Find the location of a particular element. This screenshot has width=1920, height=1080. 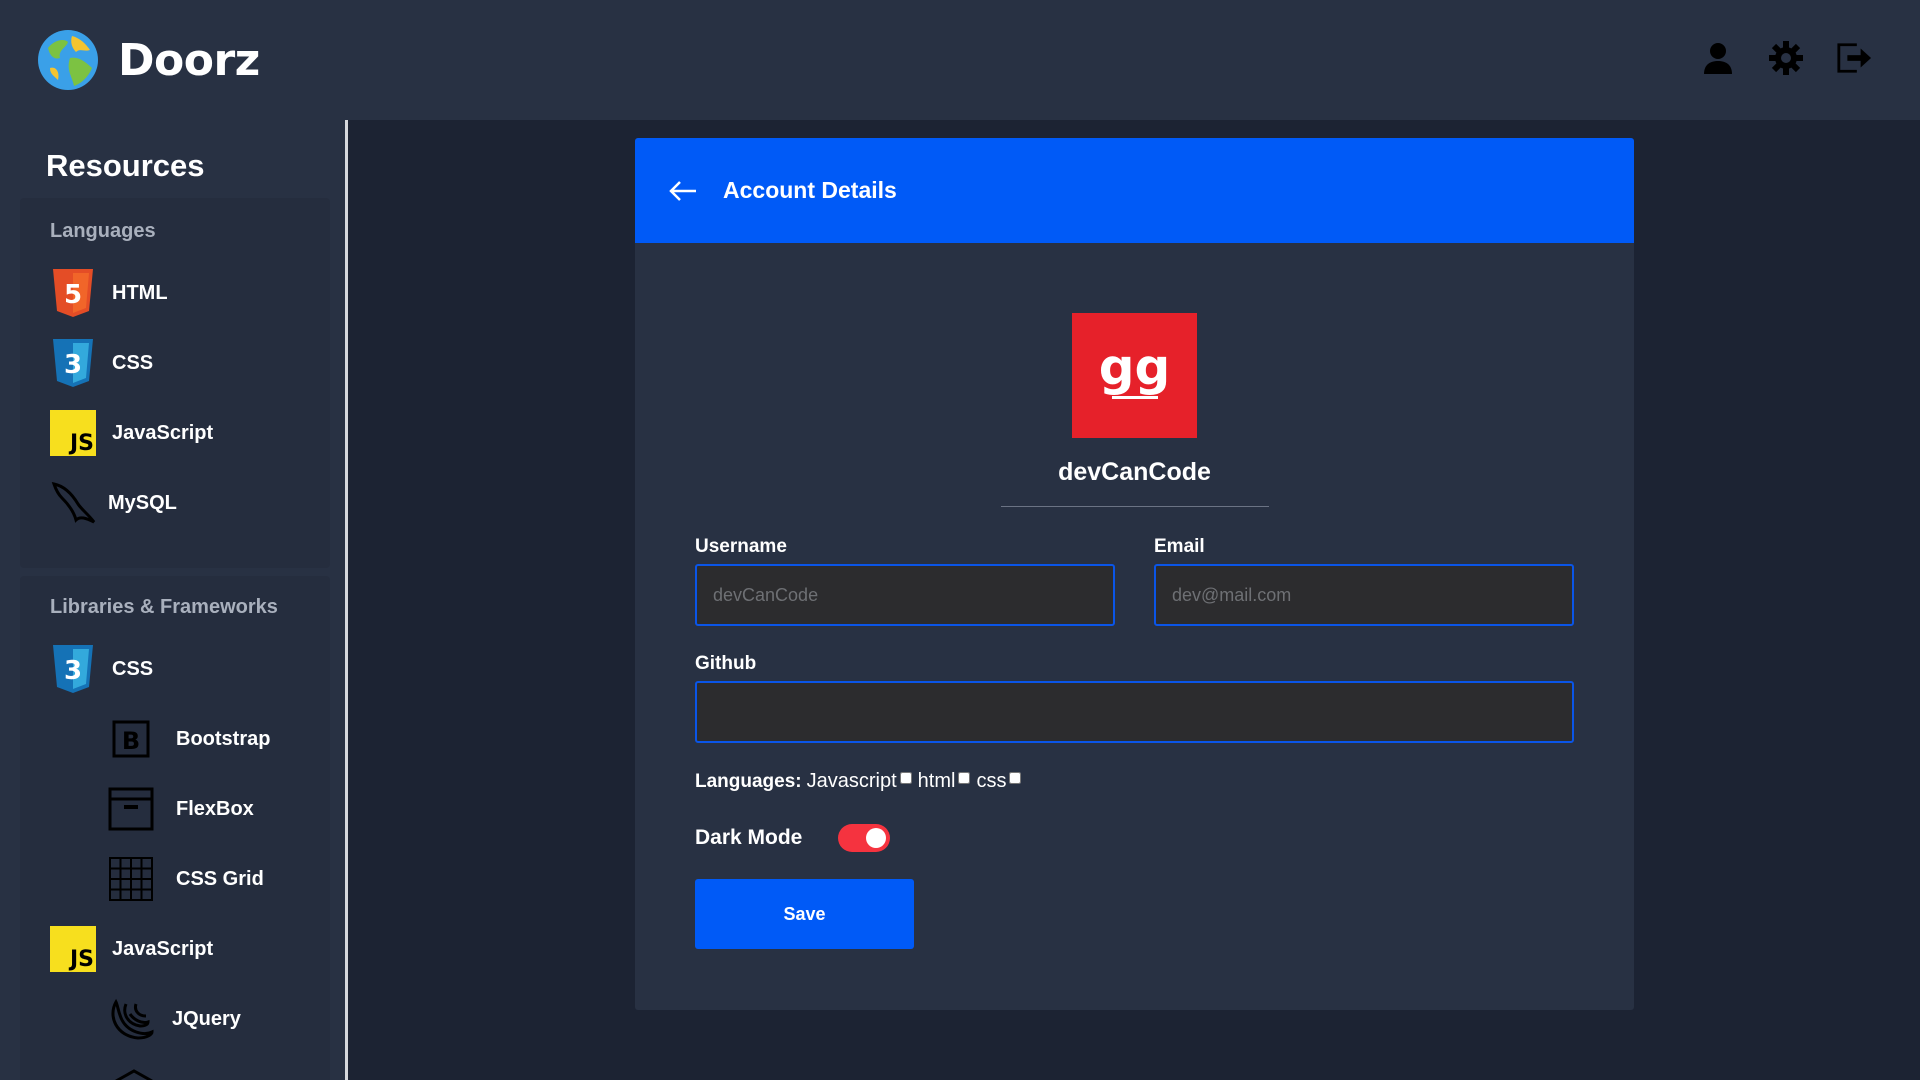

avatar-underline is located at coordinates (1134, 397).